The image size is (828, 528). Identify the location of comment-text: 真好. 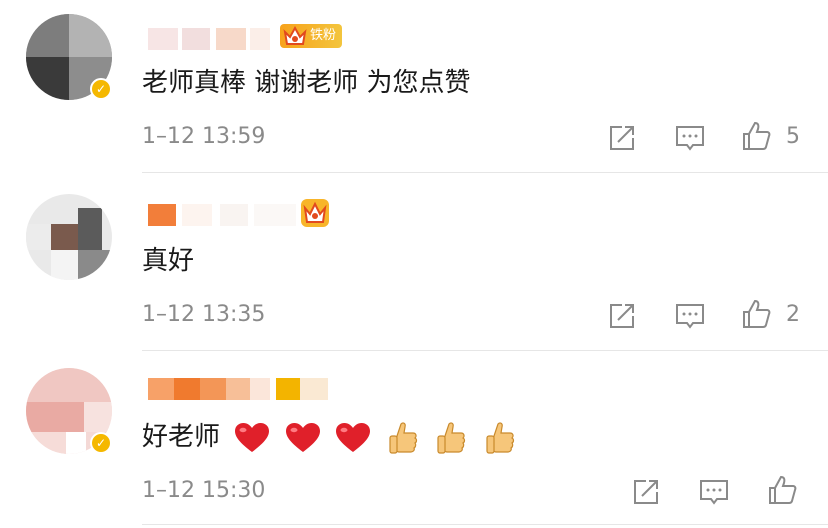
(168, 261).